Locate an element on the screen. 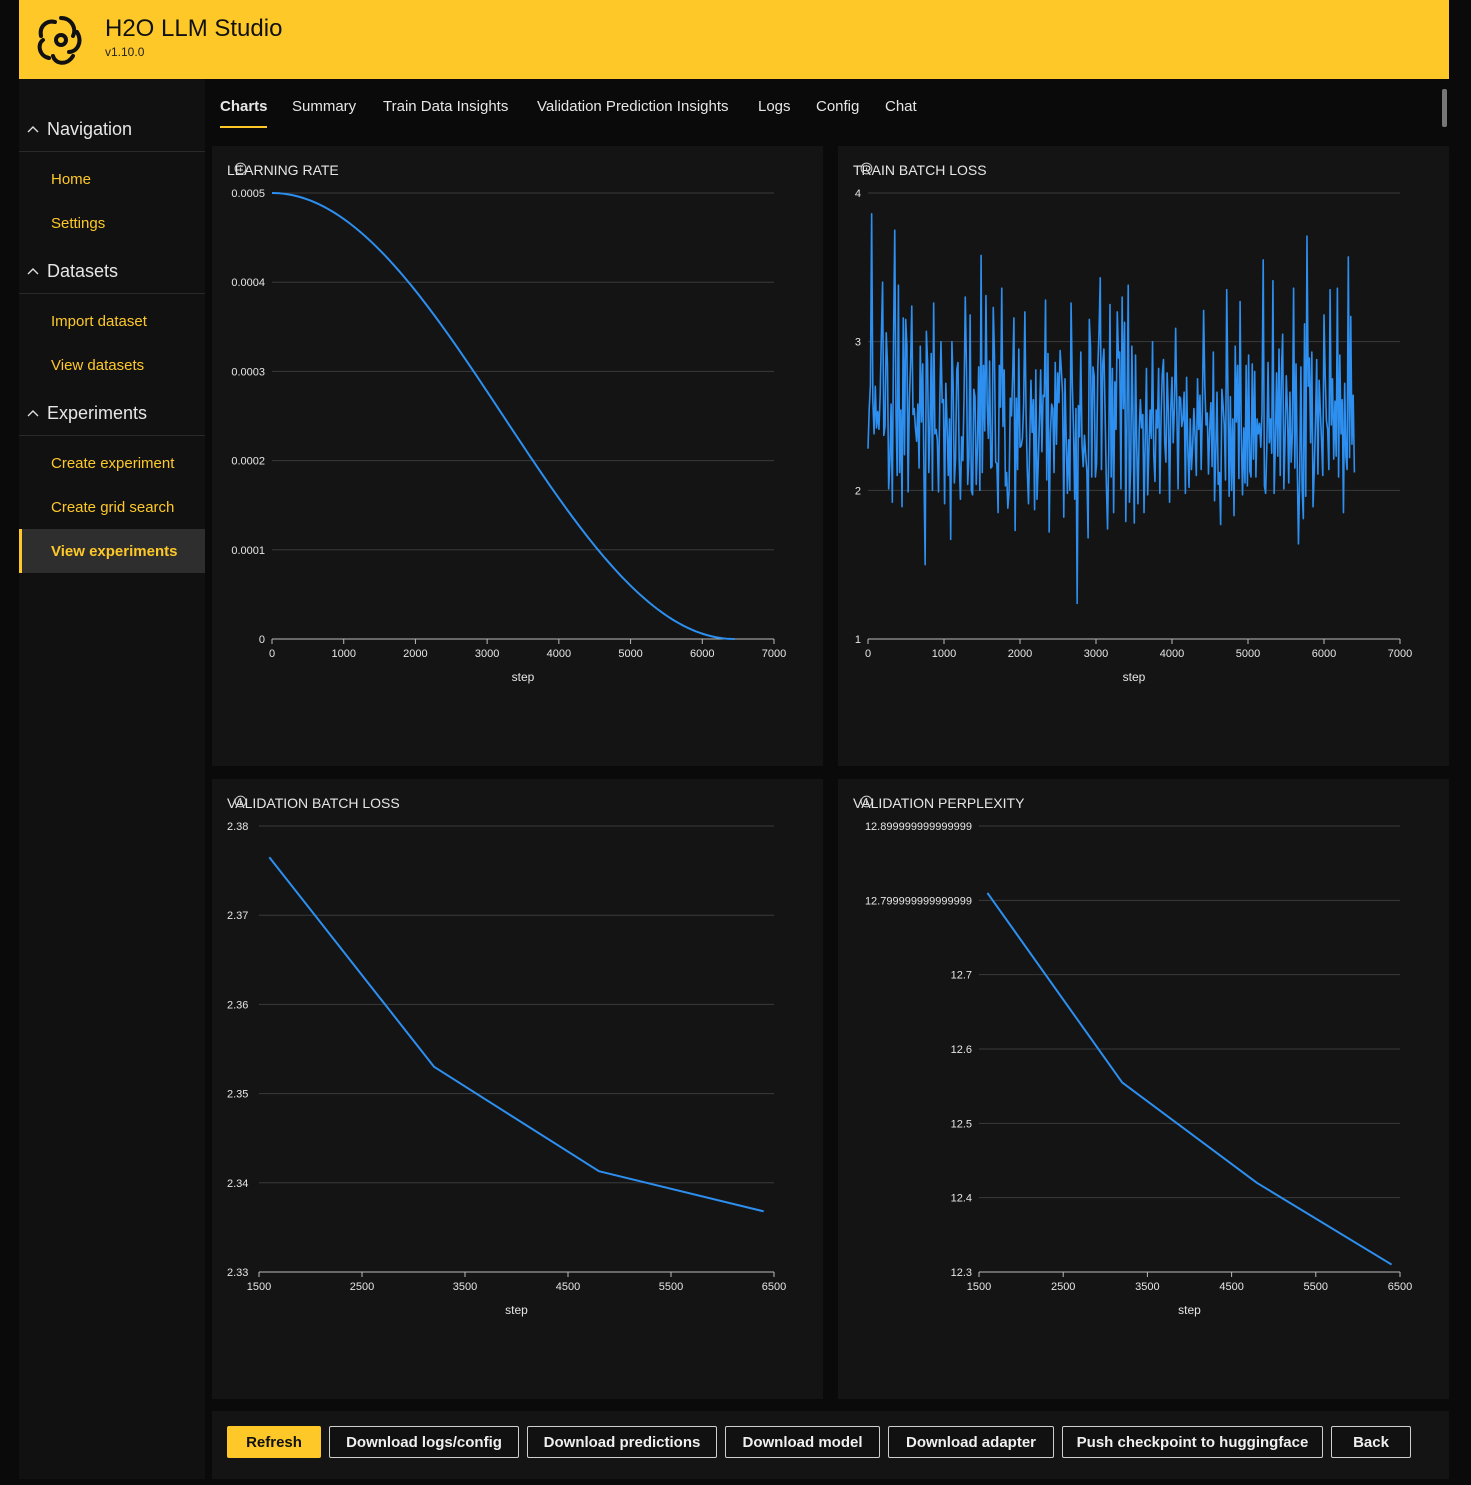 This screenshot has height=1485, width=1471. tab-config: Config is located at coordinates (837, 106).